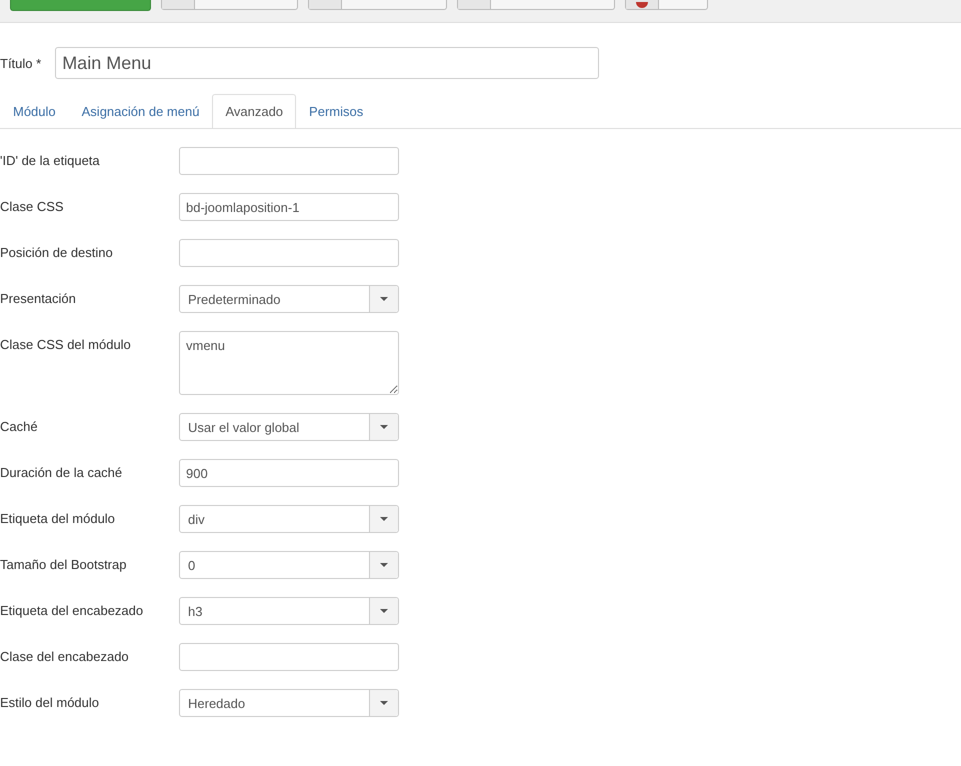 Image resolution: width=961 pixels, height=766 pixels. Describe the element at coordinates (34, 111) in the screenshot. I see `tab: Módulo` at that location.